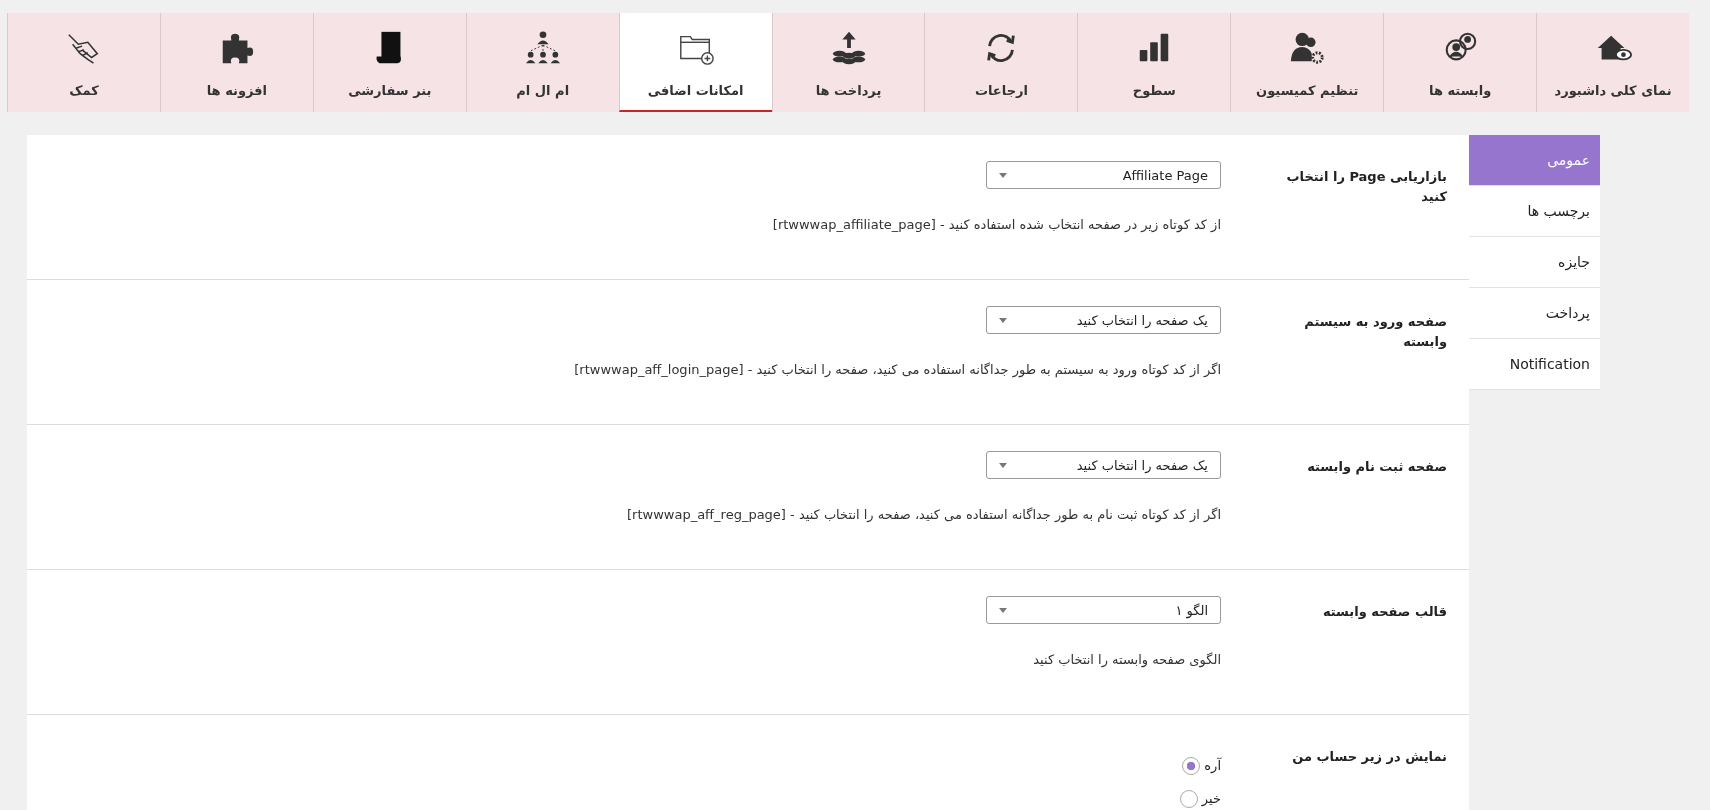  What do you see at coordinates (1612, 62) in the screenshot?
I see `nav-tab: نمای کلی داشبورد` at bounding box center [1612, 62].